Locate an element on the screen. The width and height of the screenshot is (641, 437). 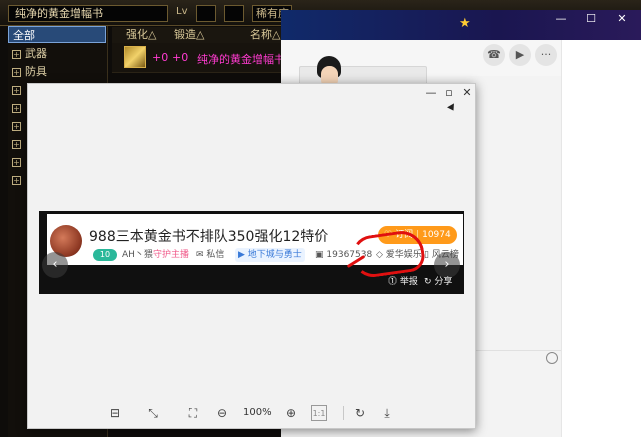
stream-title: 988三本黄金书不排队350强化12特价 is located at coordinates (209, 237).